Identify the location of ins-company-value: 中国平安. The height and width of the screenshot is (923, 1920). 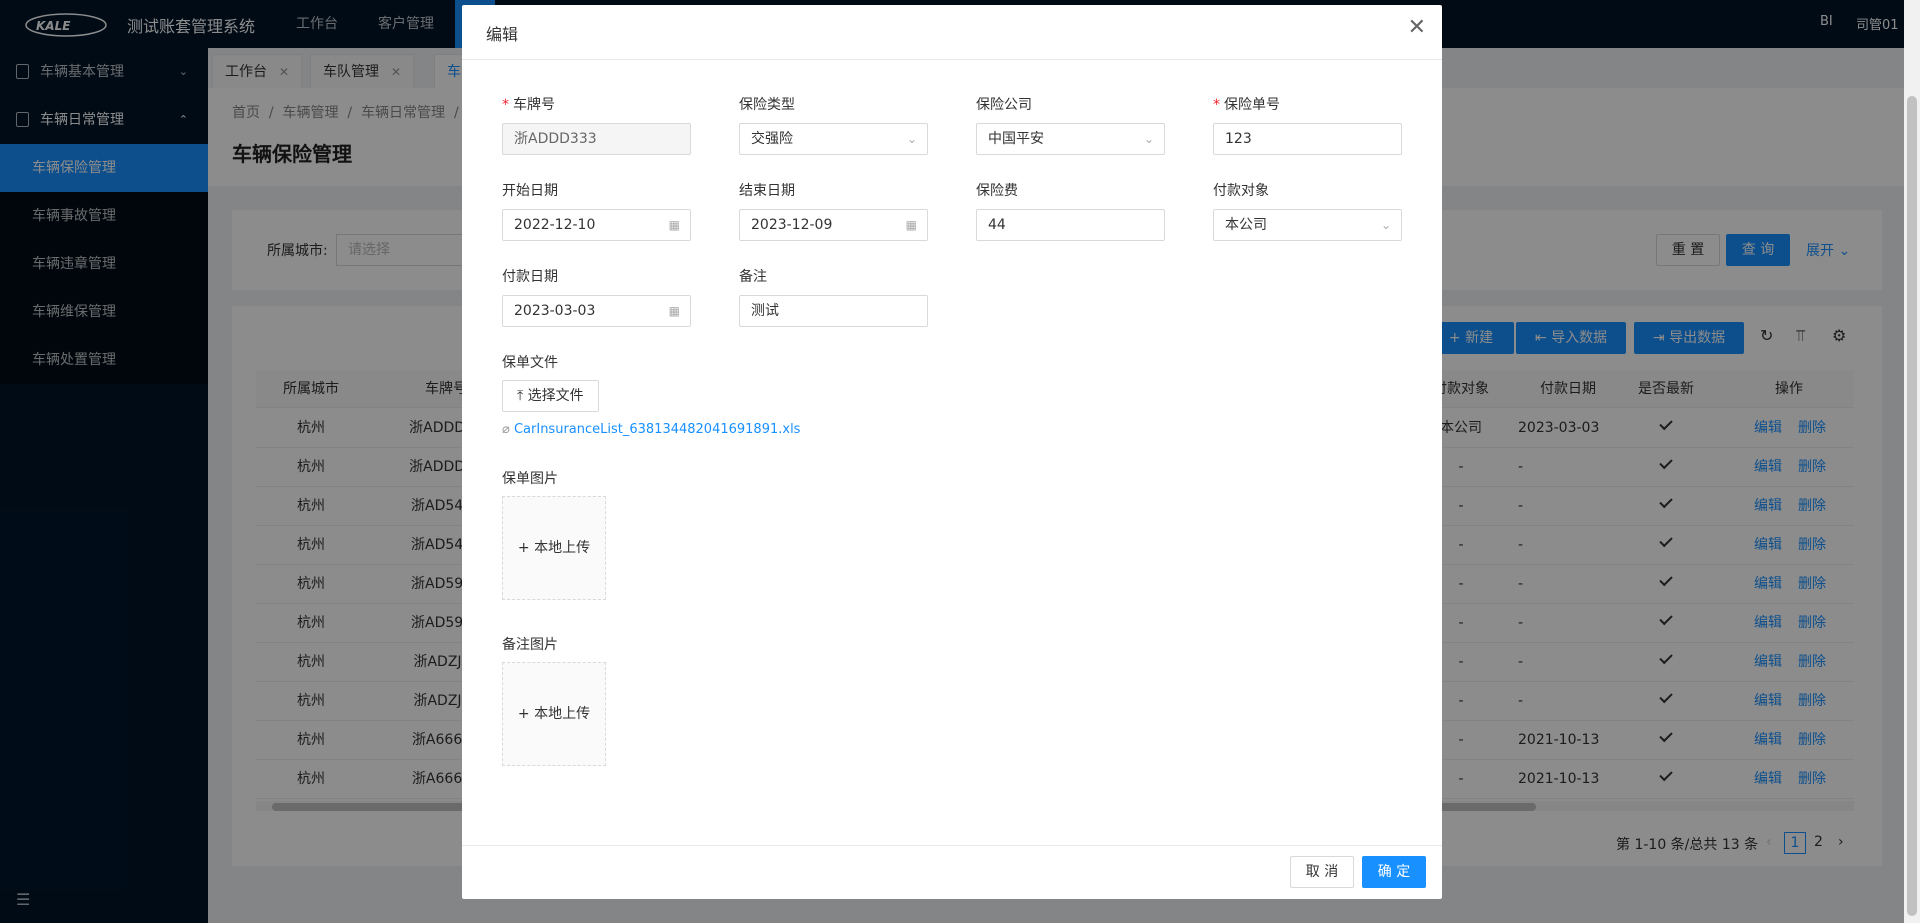
(1016, 139).